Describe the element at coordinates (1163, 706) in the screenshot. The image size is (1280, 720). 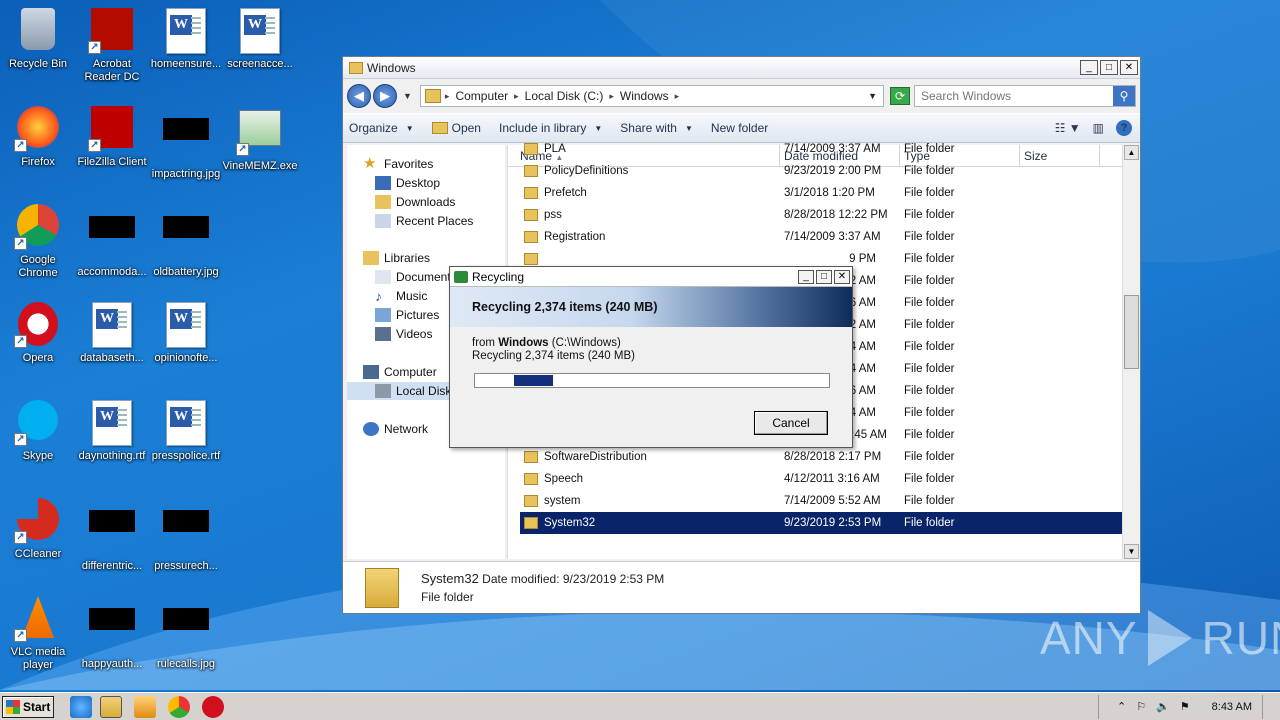
I see `volume-icon: 🔈` at that location.